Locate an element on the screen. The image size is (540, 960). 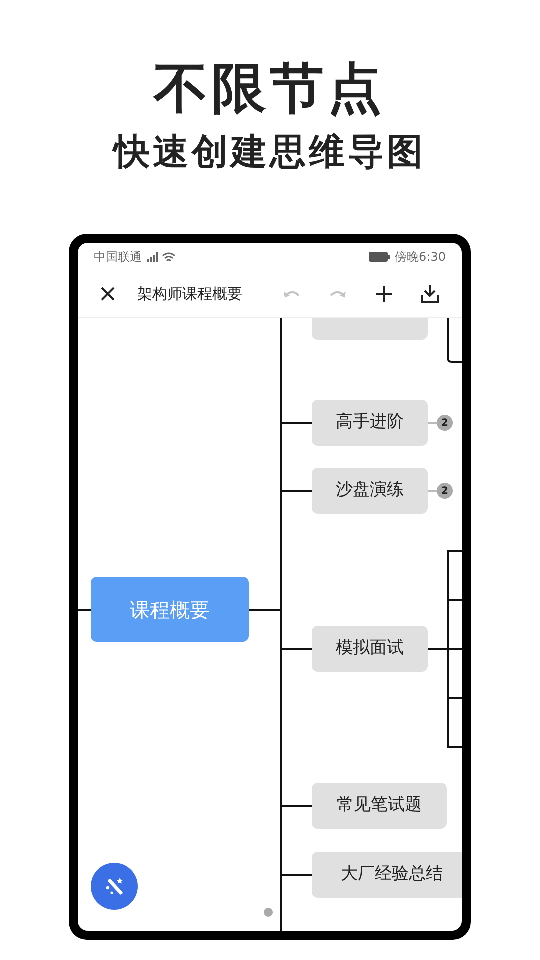
magic-wand-icon is located at coordinates (115, 887).